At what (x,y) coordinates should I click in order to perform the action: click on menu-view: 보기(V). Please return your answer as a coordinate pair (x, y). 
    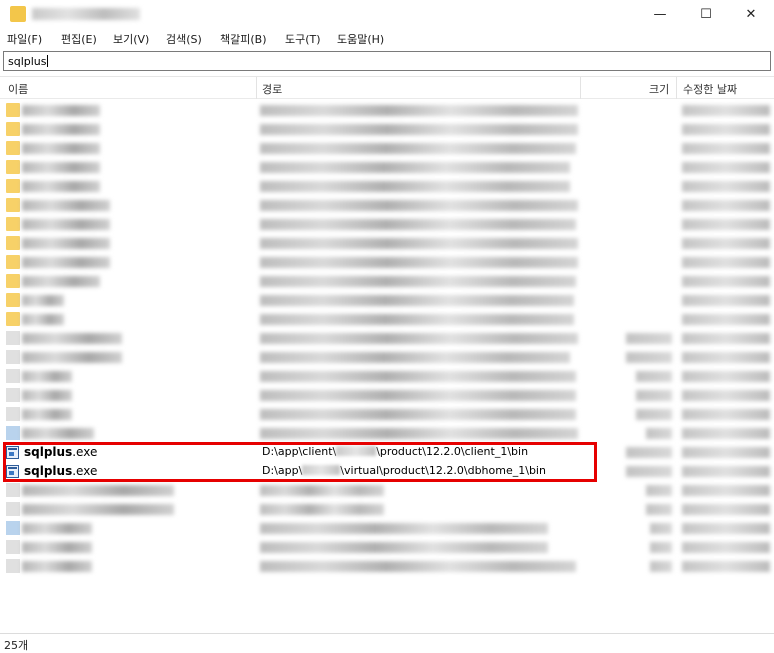
    Looking at the image, I should click on (131, 39).